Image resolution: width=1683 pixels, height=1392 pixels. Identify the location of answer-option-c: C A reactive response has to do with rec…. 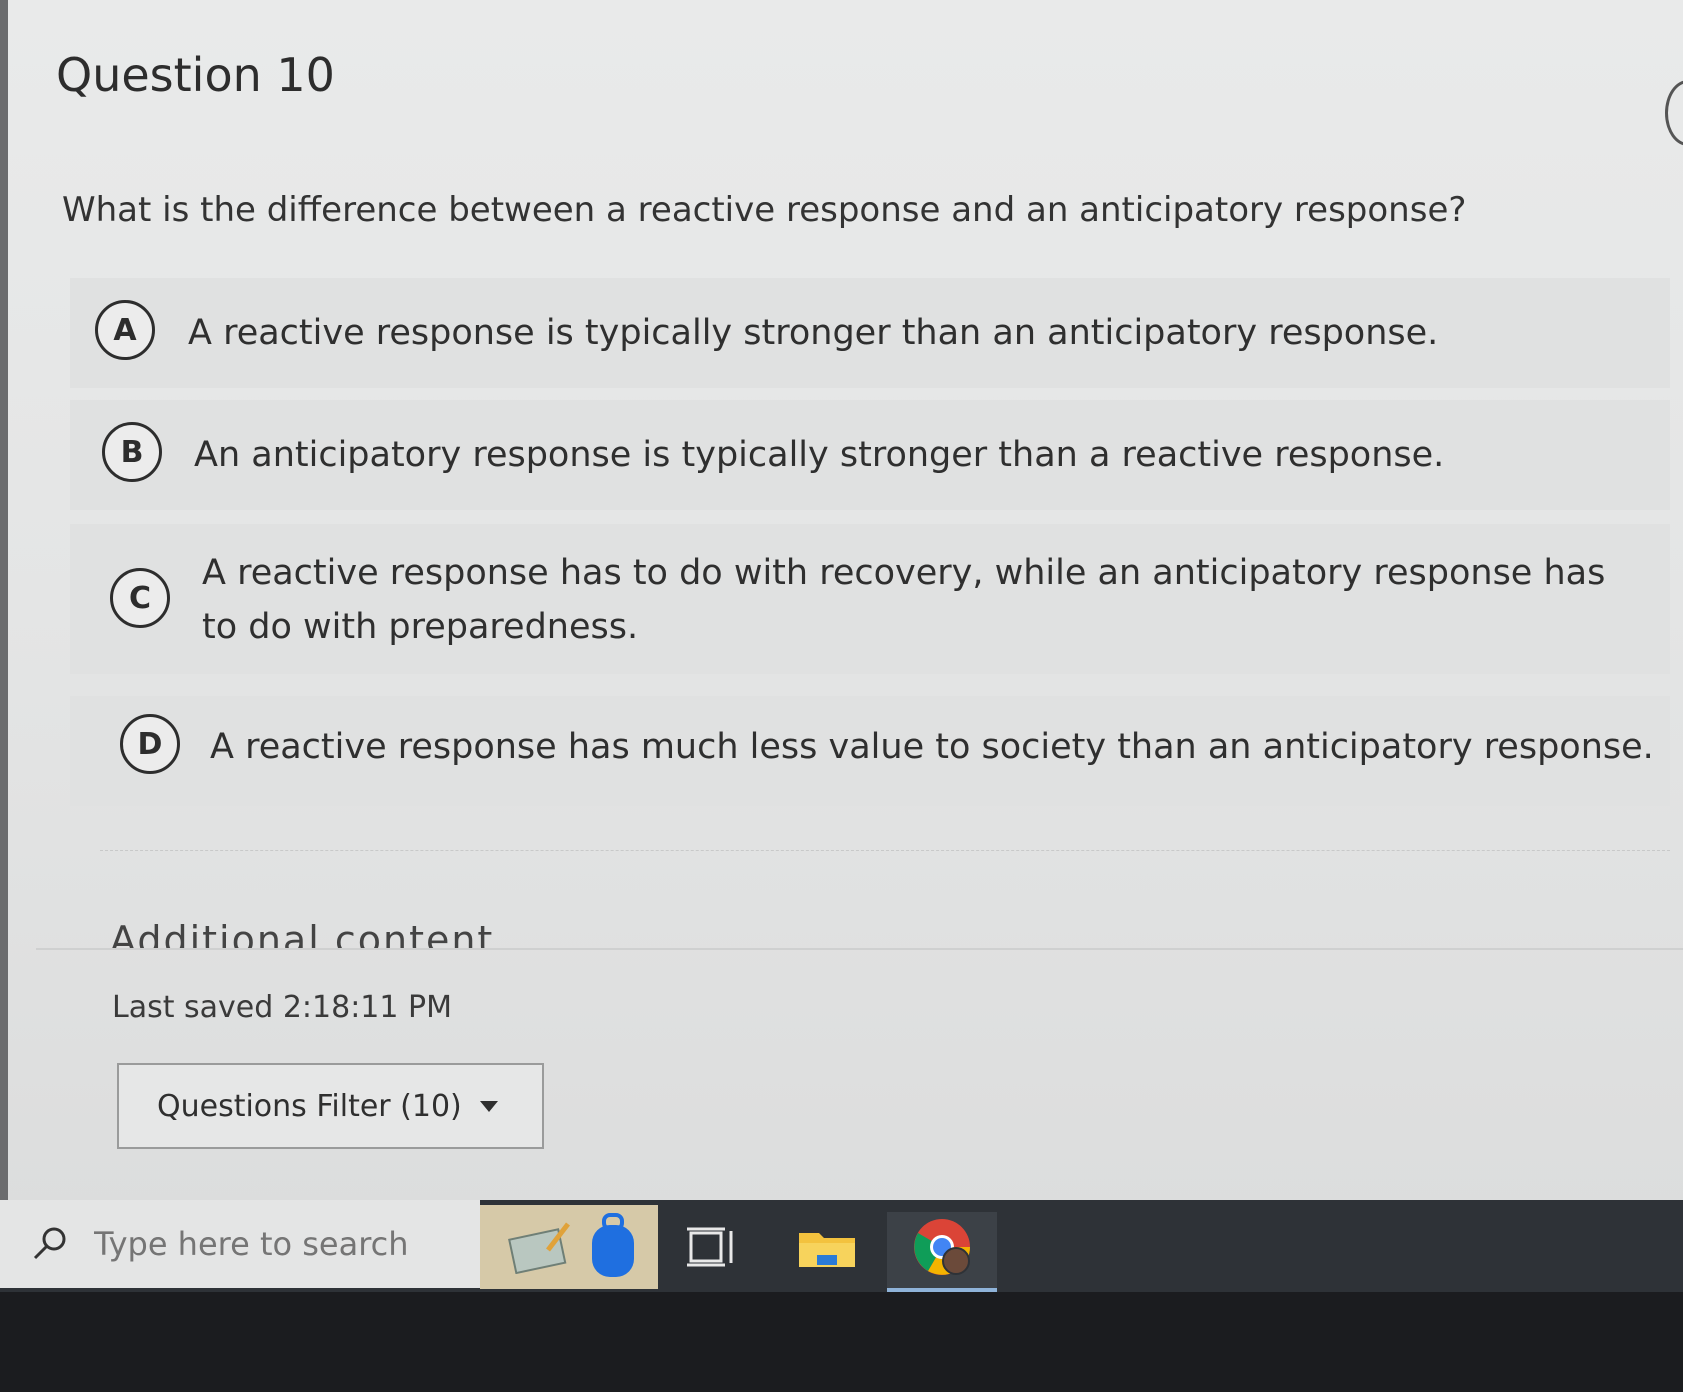
(870, 599).